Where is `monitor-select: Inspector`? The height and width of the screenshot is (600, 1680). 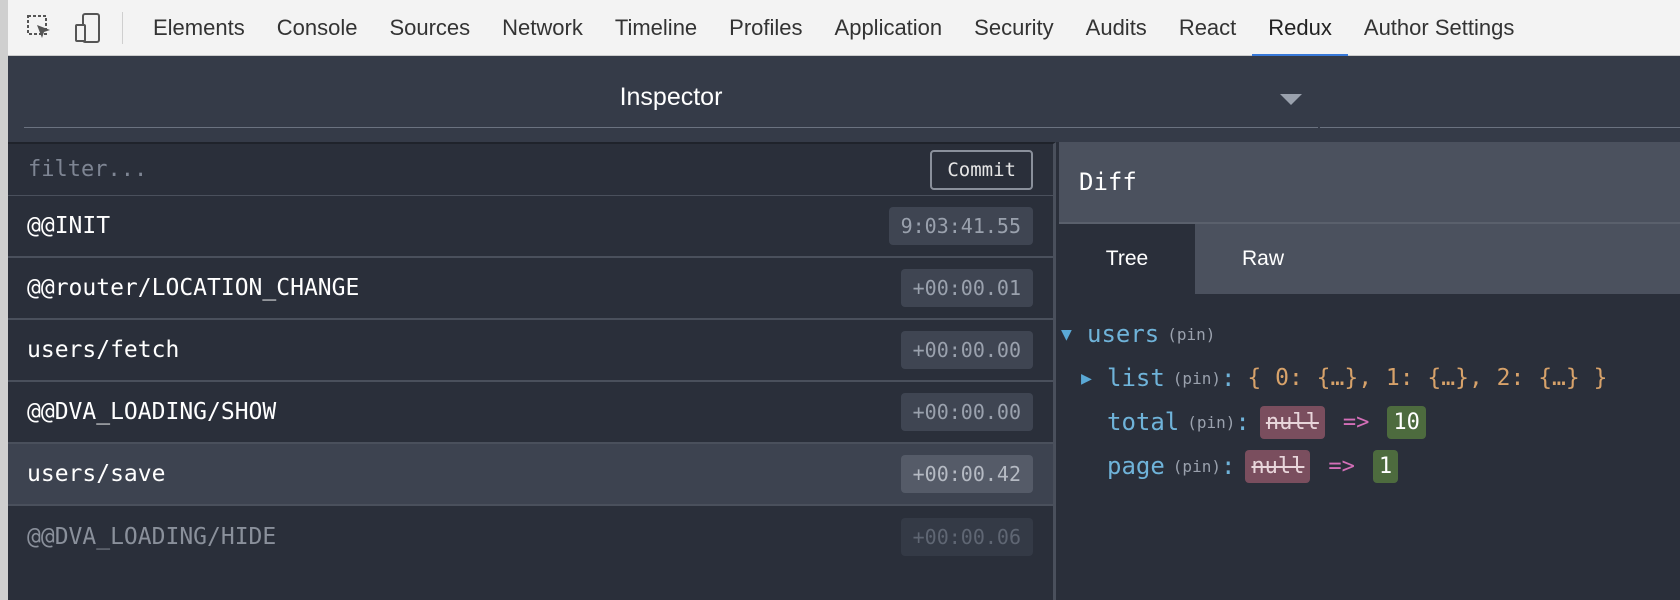
monitor-select: Inspector is located at coordinates (671, 98).